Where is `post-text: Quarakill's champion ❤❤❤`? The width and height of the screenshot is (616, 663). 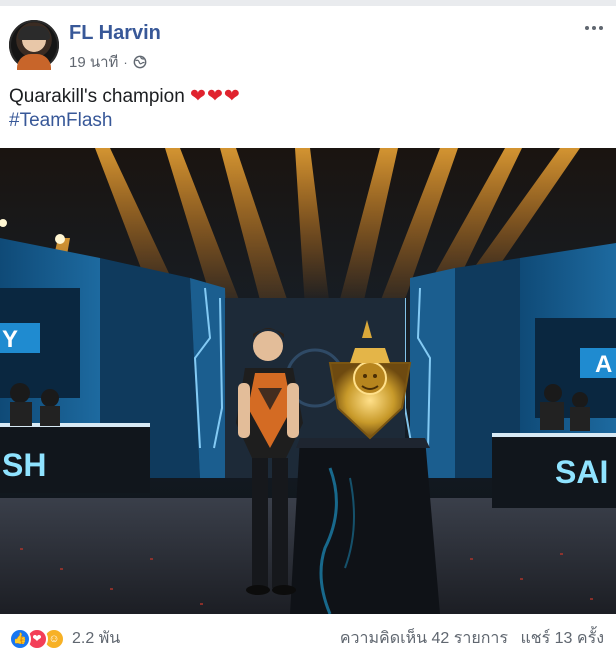 post-text: Quarakill's champion ❤❤❤ is located at coordinates (125, 97).